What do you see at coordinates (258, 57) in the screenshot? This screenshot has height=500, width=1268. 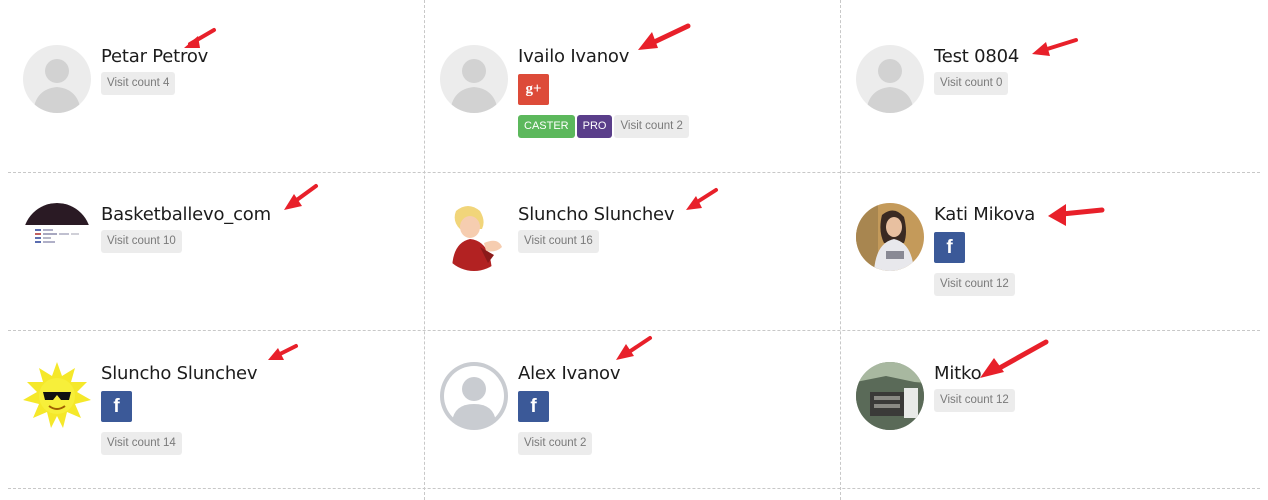 I see `user-name: Petar Petrov` at bounding box center [258, 57].